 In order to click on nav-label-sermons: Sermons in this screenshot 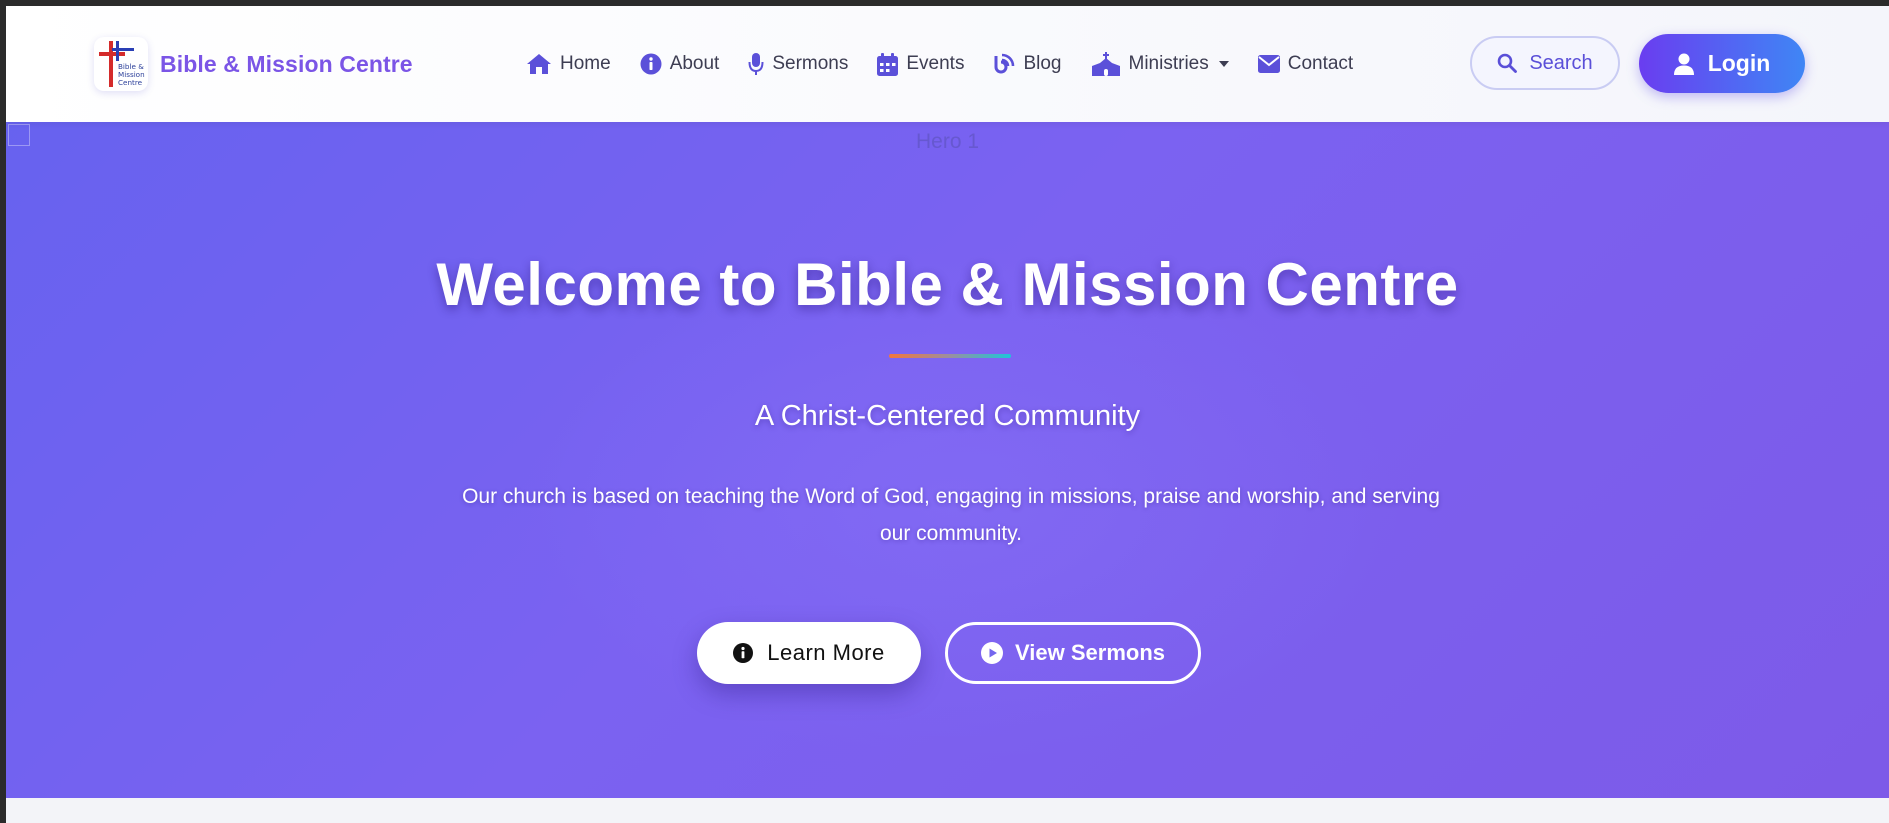, I will do `click(810, 63)`.